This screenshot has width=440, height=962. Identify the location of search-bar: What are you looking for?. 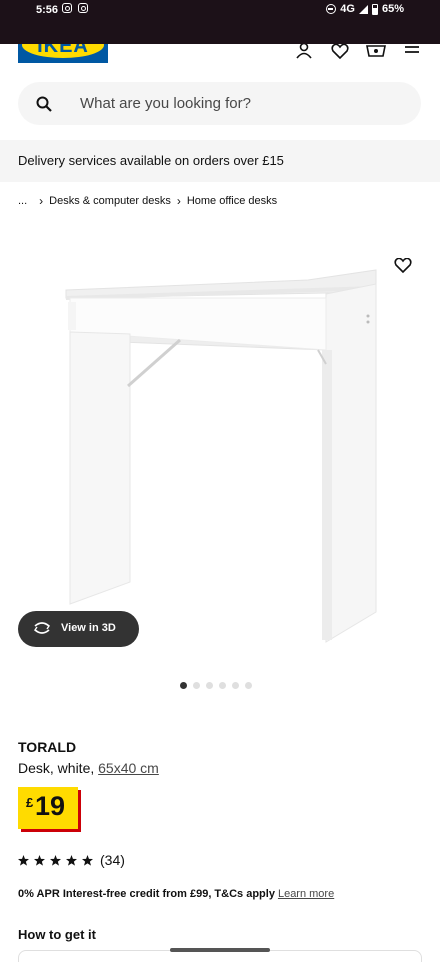
(219, 103).